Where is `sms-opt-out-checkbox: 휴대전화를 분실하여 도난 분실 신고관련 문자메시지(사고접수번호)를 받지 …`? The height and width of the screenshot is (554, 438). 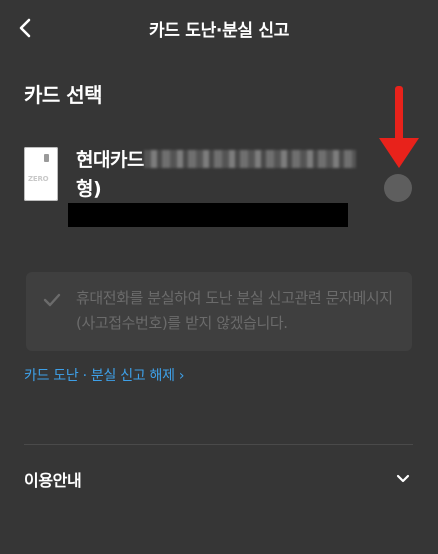 sms-opt-out-checkbox: 휴대전화를 분실하여 도난 분실 신고관련 문자메시지(사고접수번호)를 받지 … is located at coordinates (219, 311).